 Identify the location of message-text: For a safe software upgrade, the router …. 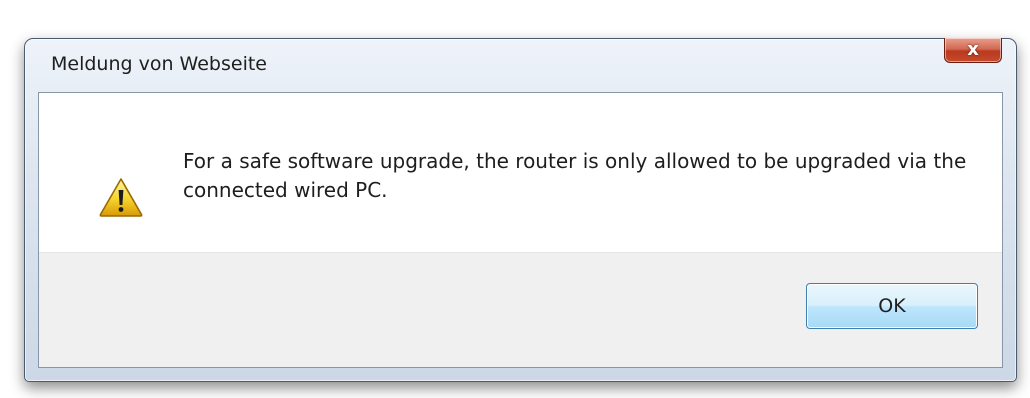
(575, 175).